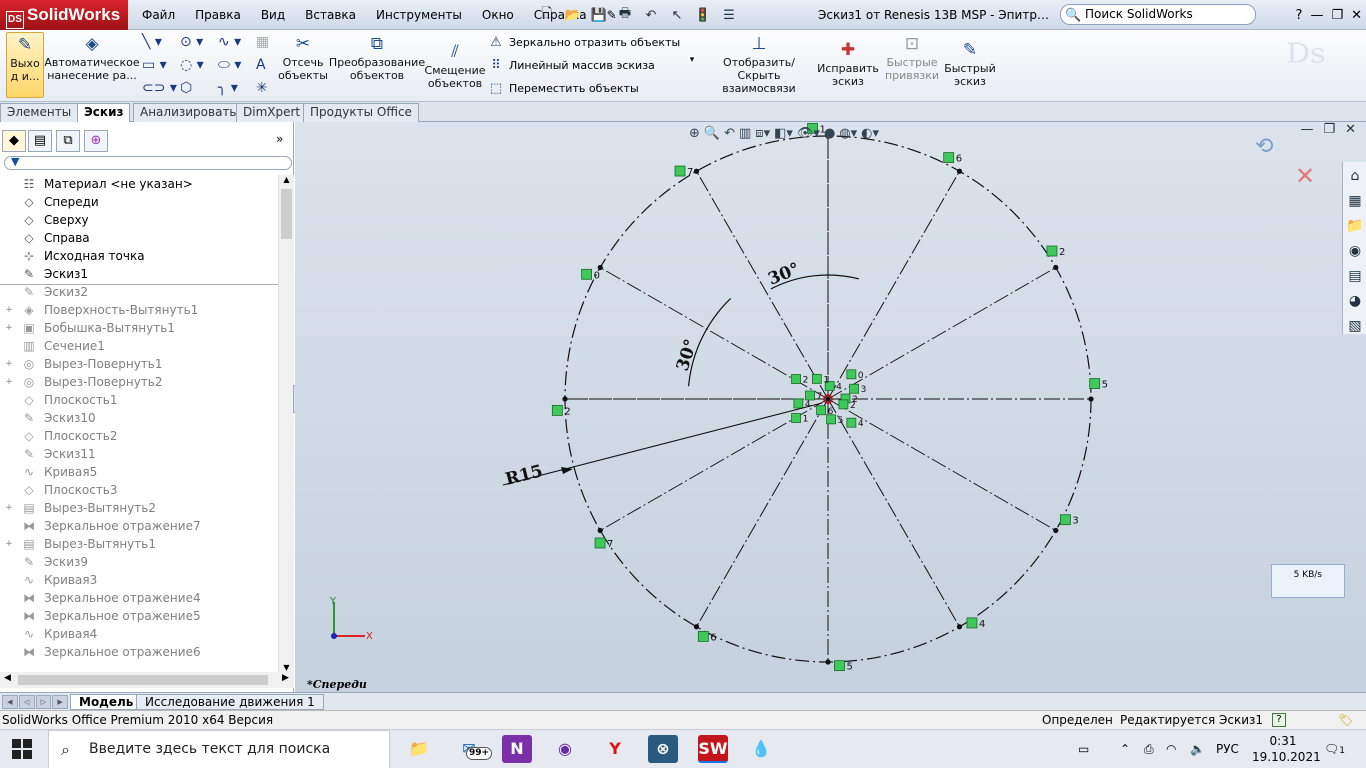 The width and height of the screenshot is (1366, 768). What do you see at coordinates (237, 65) in the screenshot?
I see `ellipse-tool-icon: ⬭ ▾` at bounding box center [237, 65].